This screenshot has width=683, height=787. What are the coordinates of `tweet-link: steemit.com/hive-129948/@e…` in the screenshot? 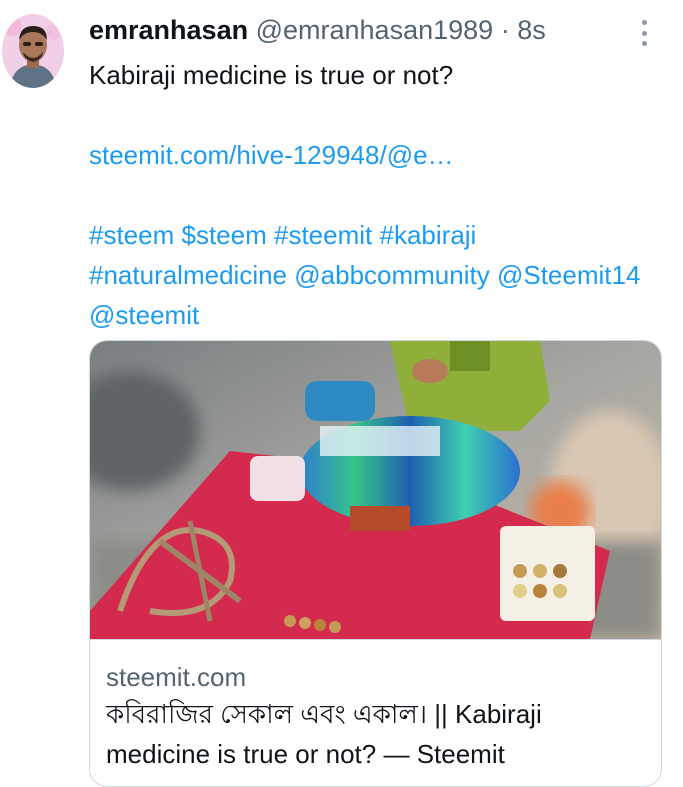 It's located at (271, 155).